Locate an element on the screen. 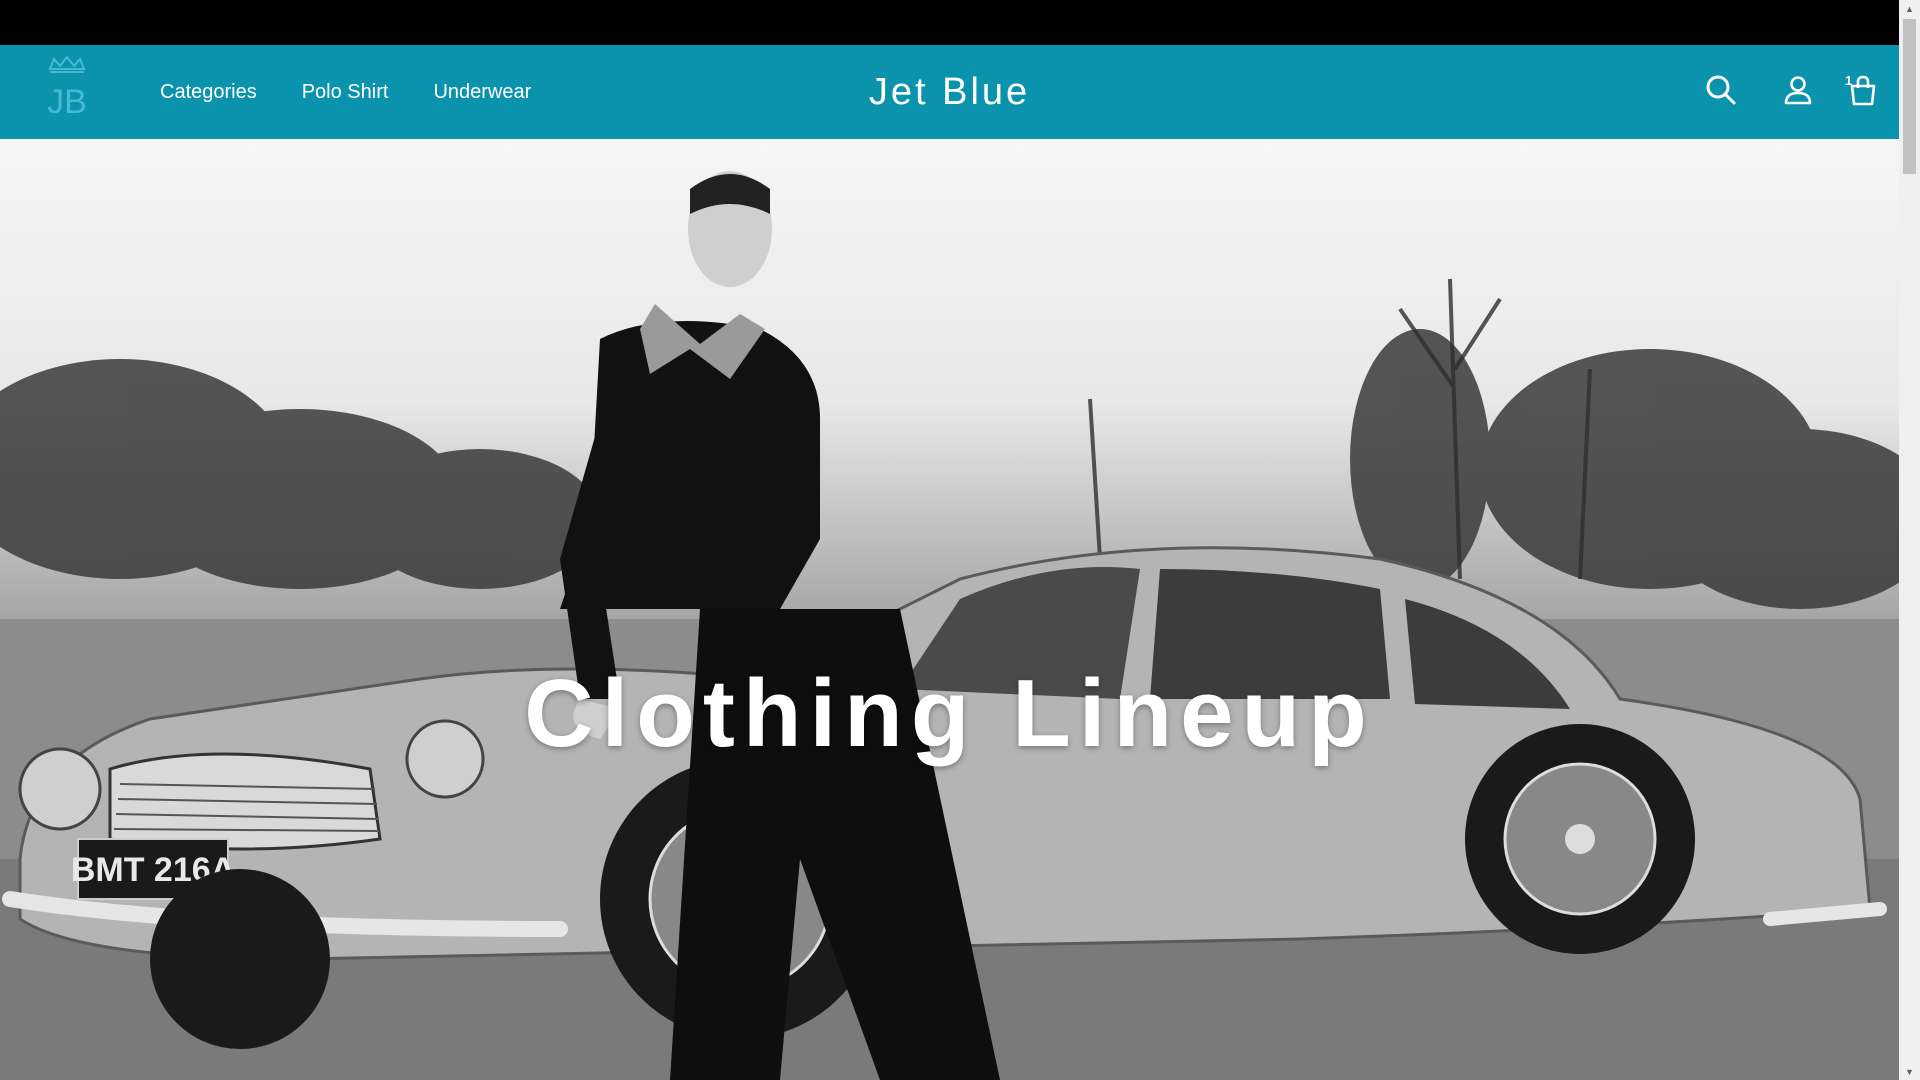  scroll-thumb is located at coordinates (1909, 96).